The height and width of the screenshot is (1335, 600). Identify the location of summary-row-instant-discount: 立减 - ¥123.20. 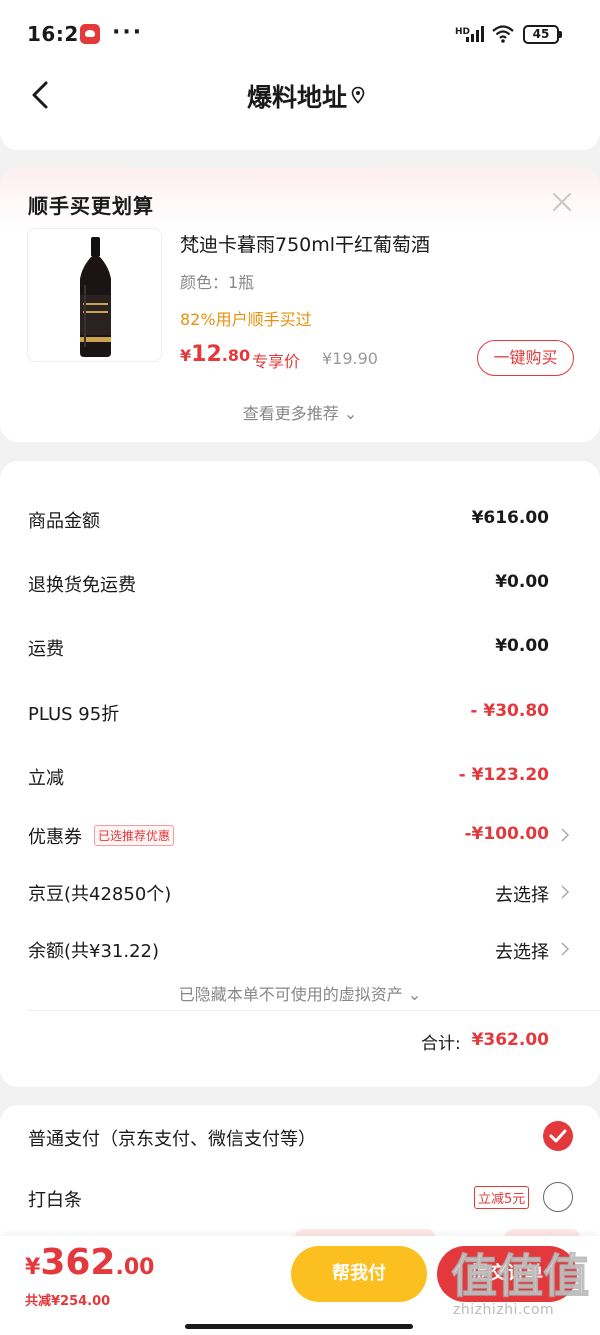
(300, 776).